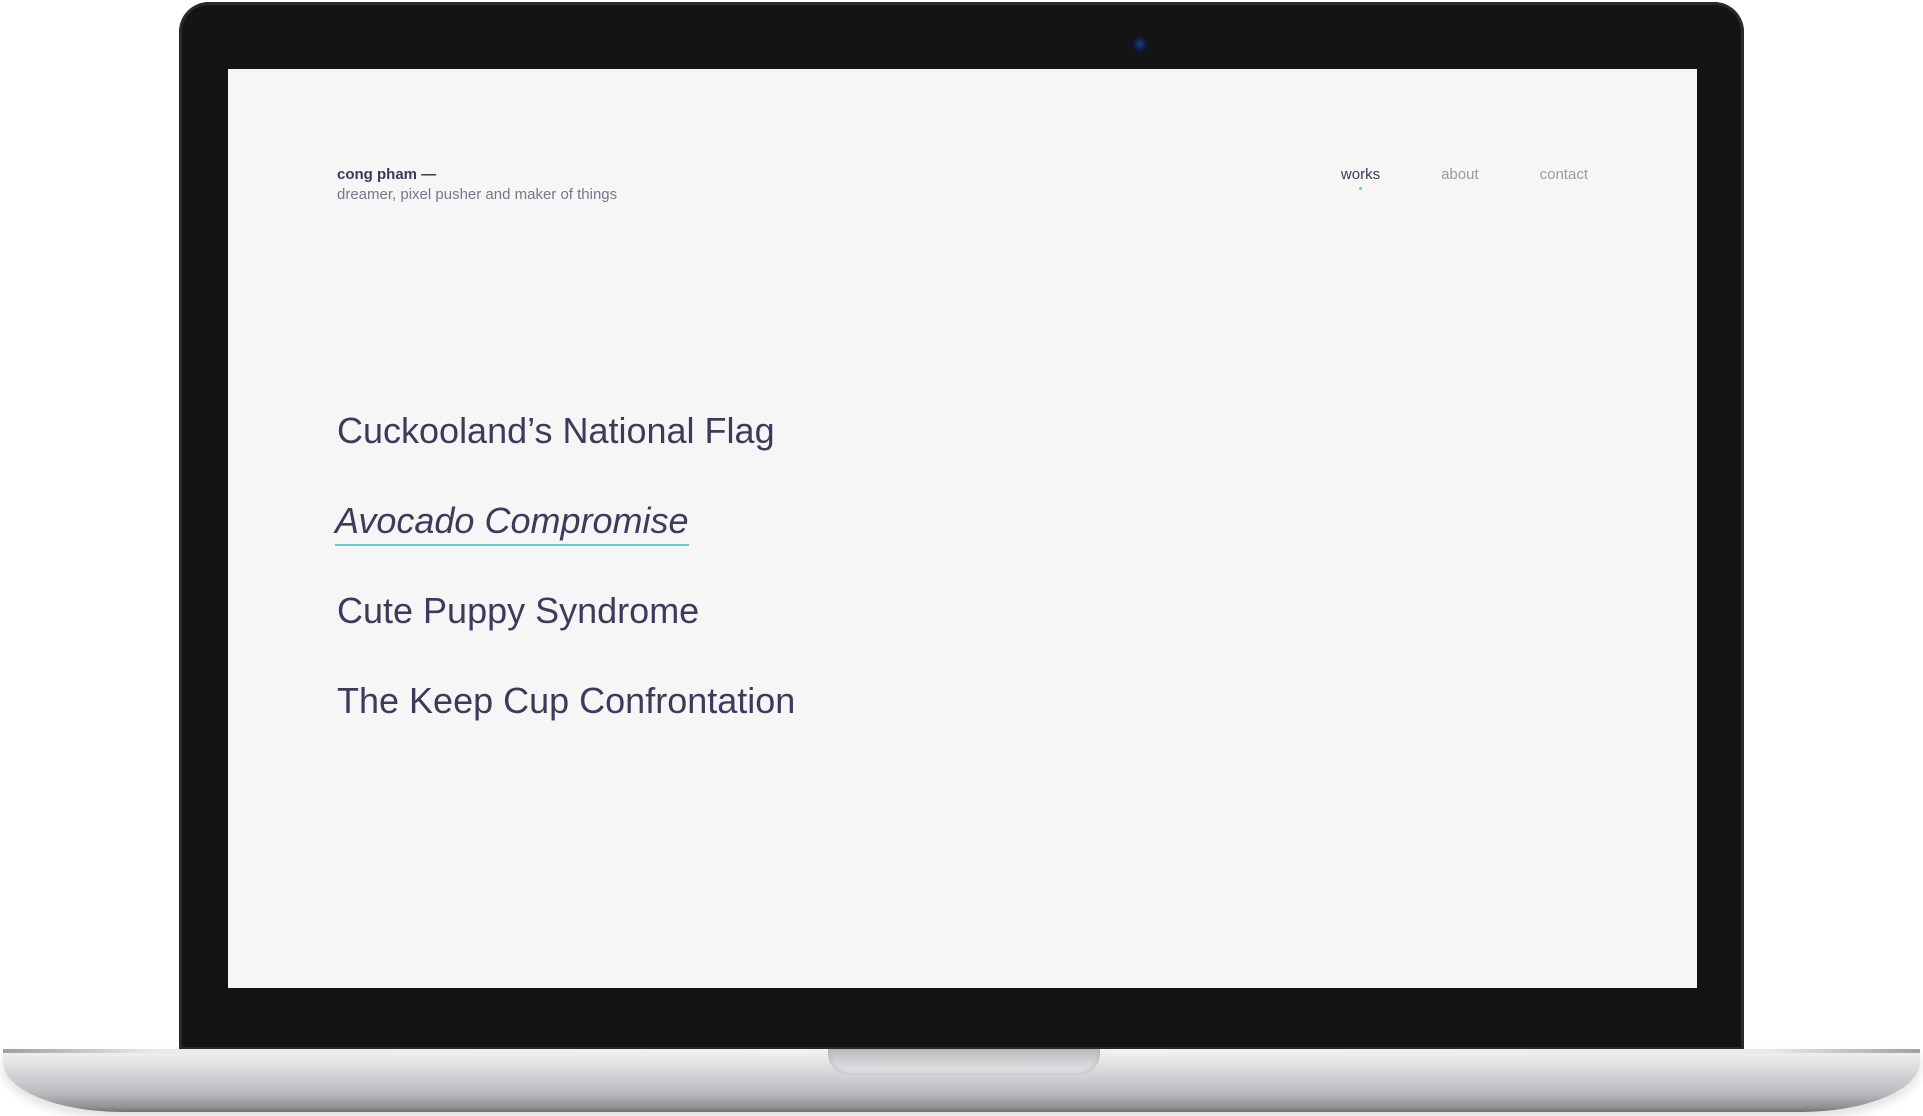  Describe the element at coordinates (566, 431) in the screenshot. I see `work-link-cuckooland: Cuckooland’s National Flag` at that location.